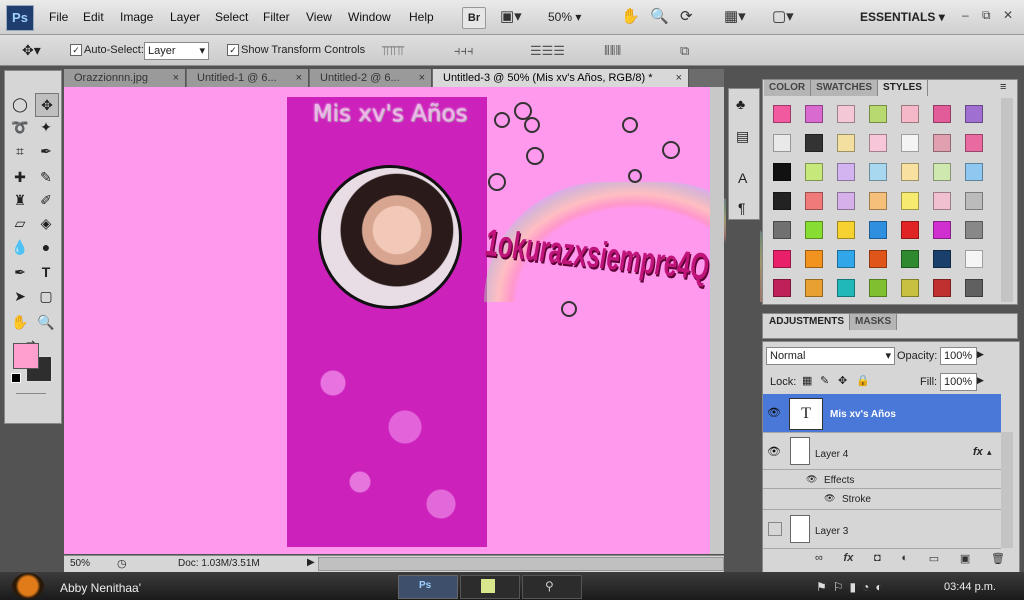  What do you see at coordinates (490, 587) in the screenshot?
I see `taskbar-app-button` at bounding box center [490, 587].